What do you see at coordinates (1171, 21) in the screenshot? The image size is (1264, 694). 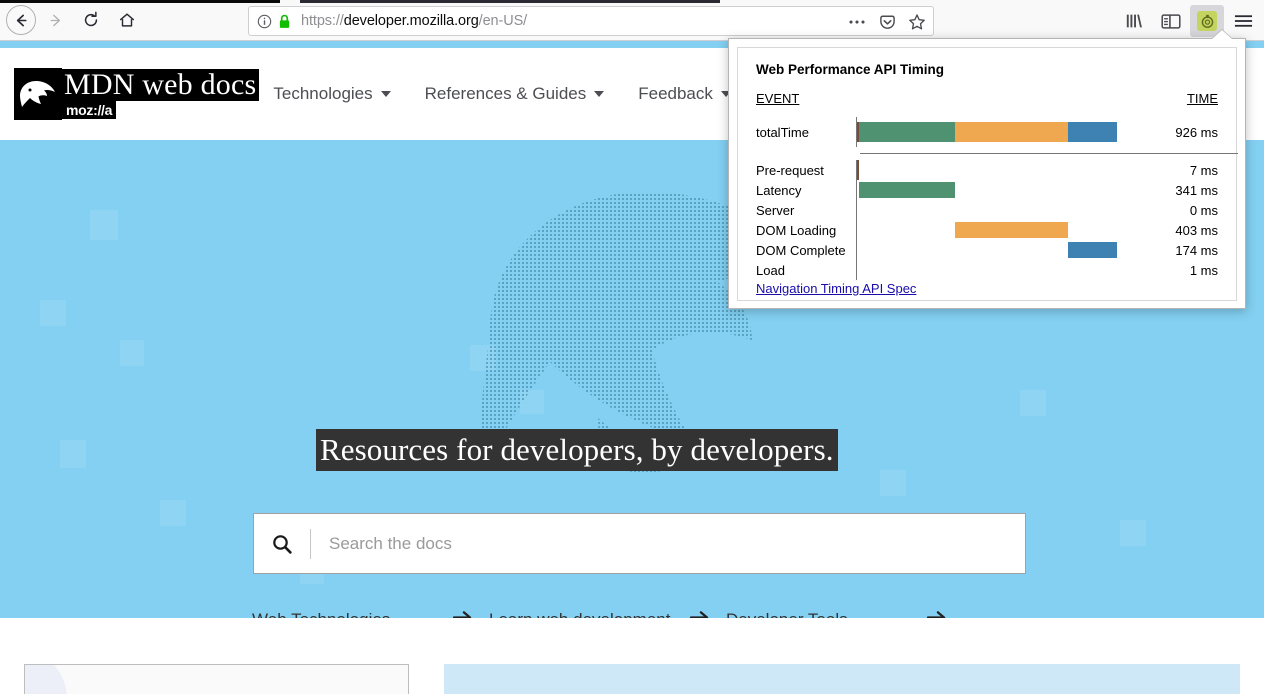 I see `sidebar-icon` at bounding box center [1171, 21].